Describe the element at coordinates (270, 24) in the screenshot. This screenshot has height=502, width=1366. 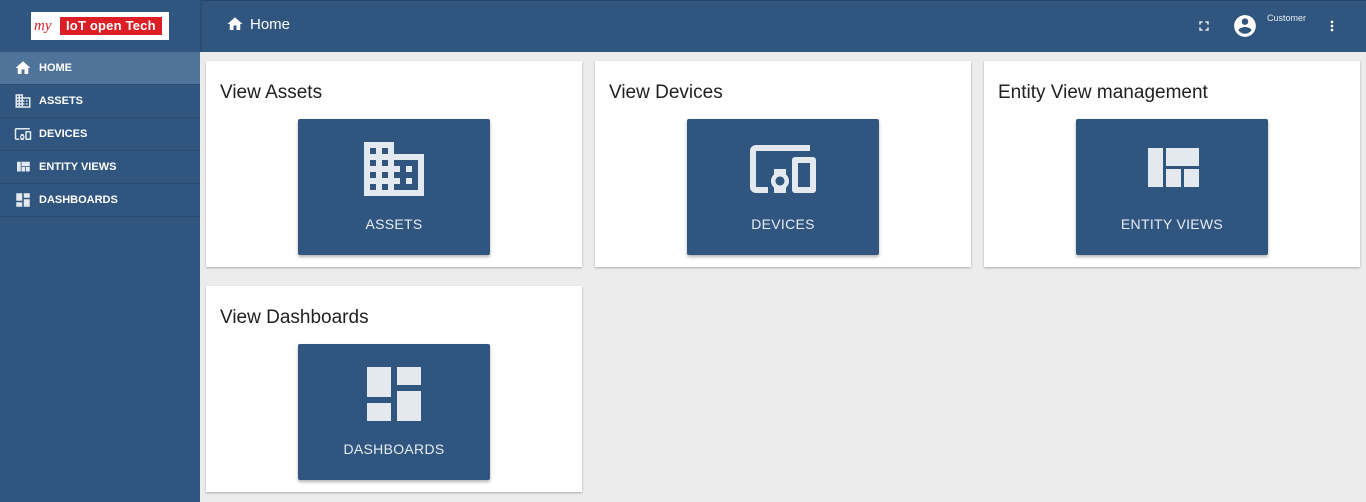
I see `breadcrumb-label: Home` at that location.